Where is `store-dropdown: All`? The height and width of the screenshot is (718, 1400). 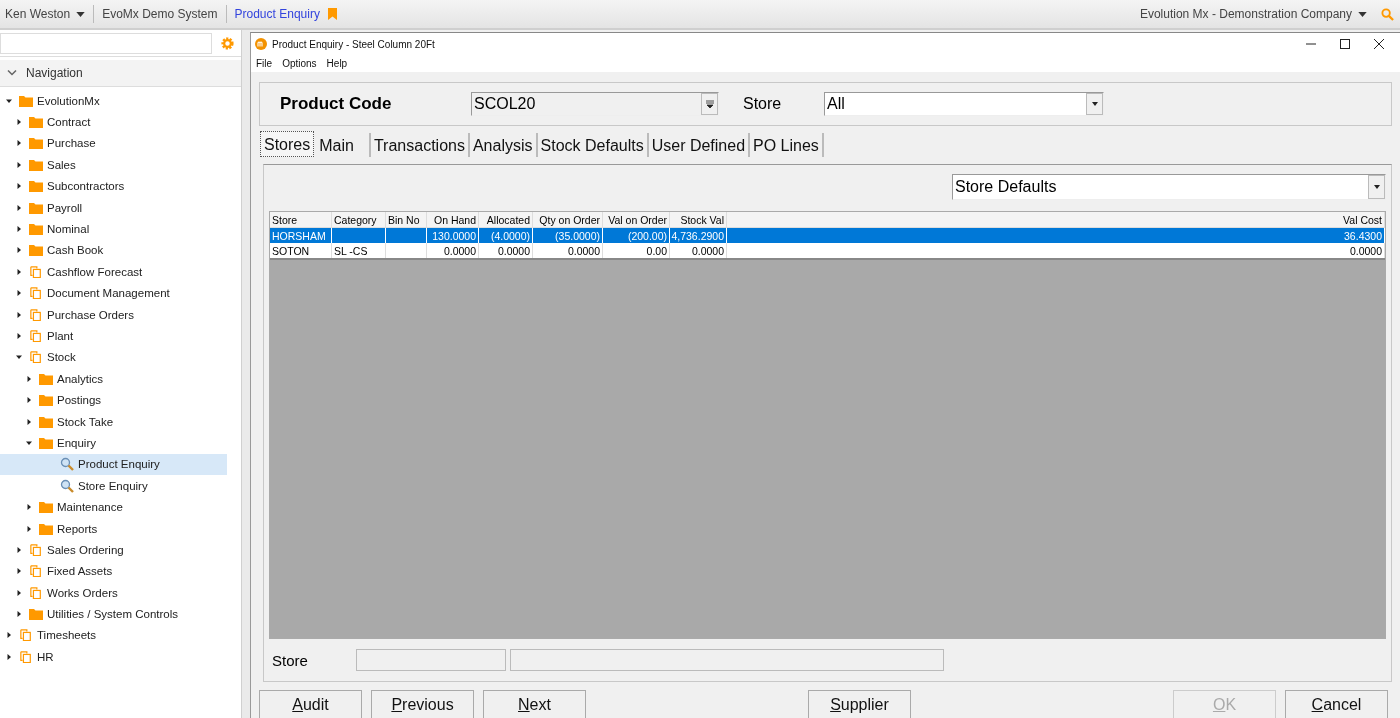 store-dropdown: All is located at coordinates (964, 104).